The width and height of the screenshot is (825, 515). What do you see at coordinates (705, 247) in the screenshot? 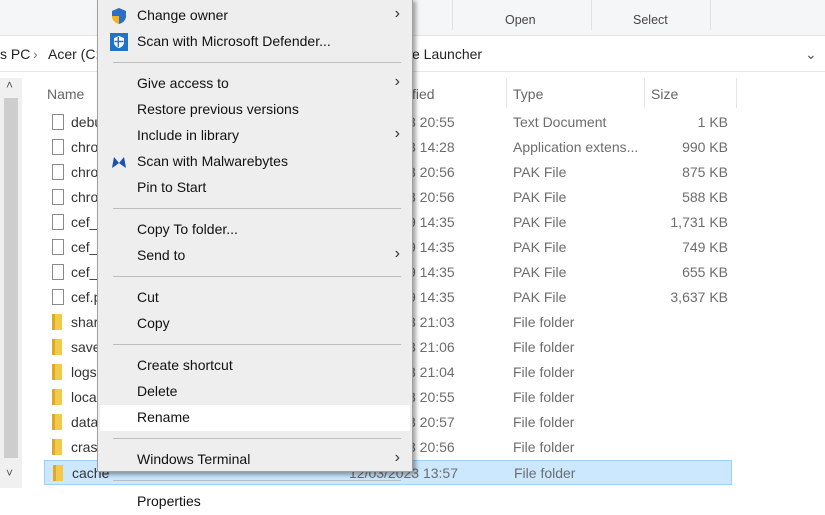
I see `file-size: 749 KB` at bounding box center [705, 247].